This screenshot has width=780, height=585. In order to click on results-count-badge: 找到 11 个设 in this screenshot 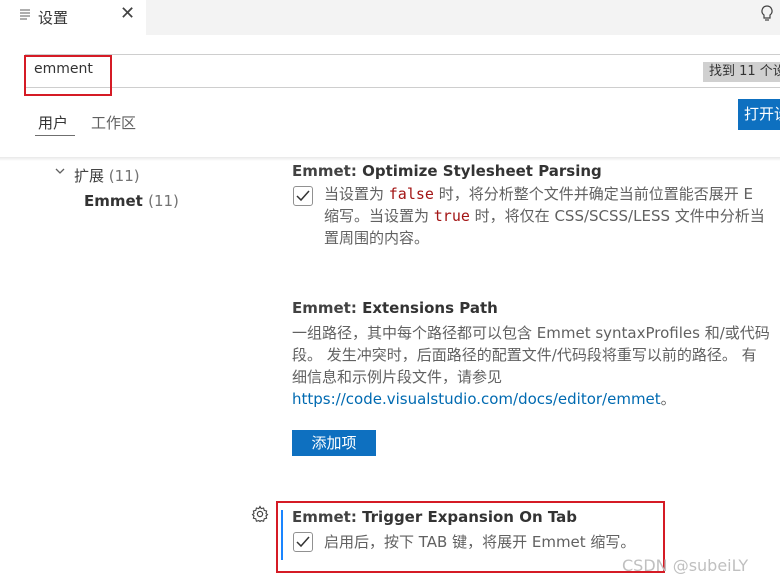, I will do `click(741, 72)`.